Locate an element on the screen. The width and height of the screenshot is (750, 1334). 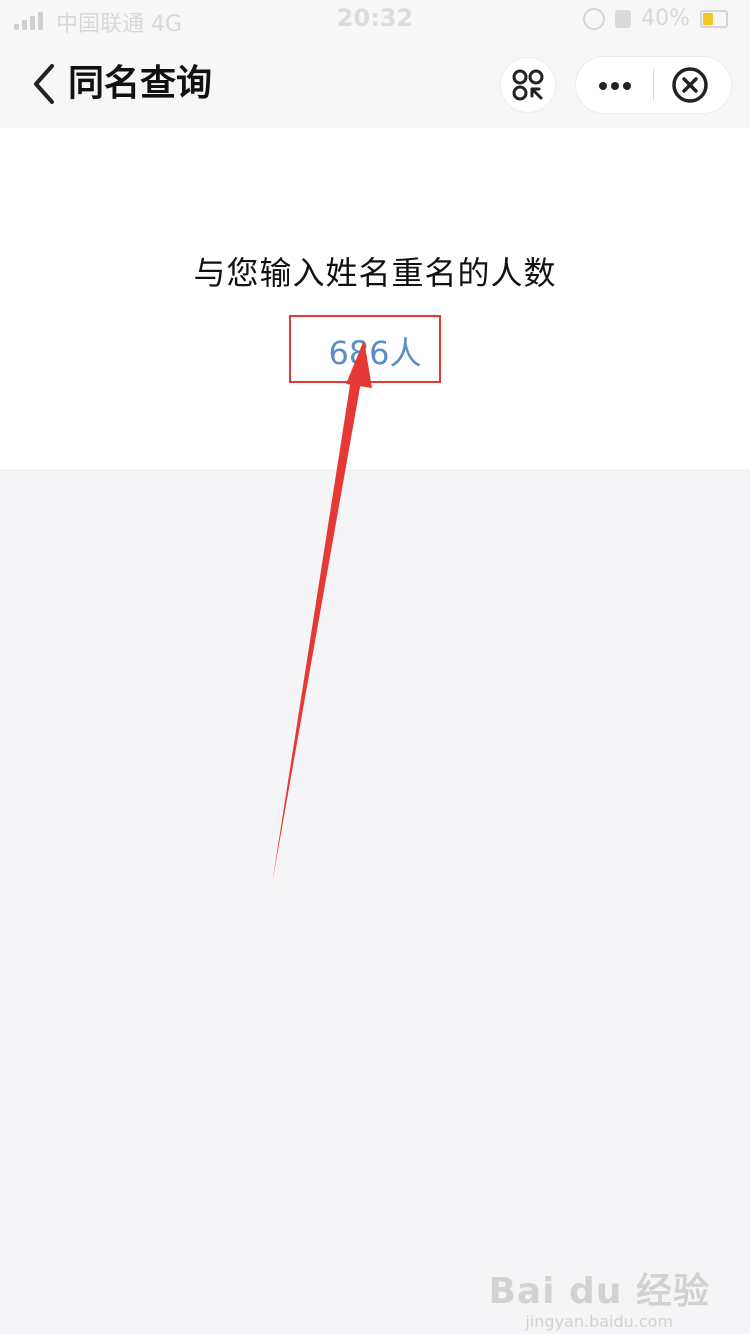
more-button is located at coordinates (615, 85).